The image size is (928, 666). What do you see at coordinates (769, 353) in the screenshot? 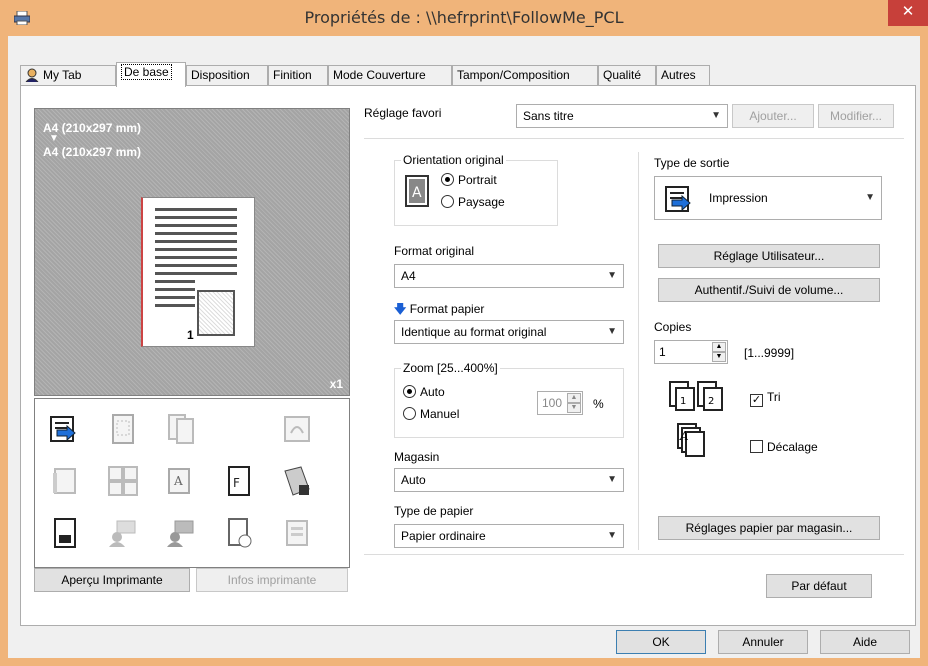
I see `copies-range: [1...9999]` at bounding box center [769, 353].